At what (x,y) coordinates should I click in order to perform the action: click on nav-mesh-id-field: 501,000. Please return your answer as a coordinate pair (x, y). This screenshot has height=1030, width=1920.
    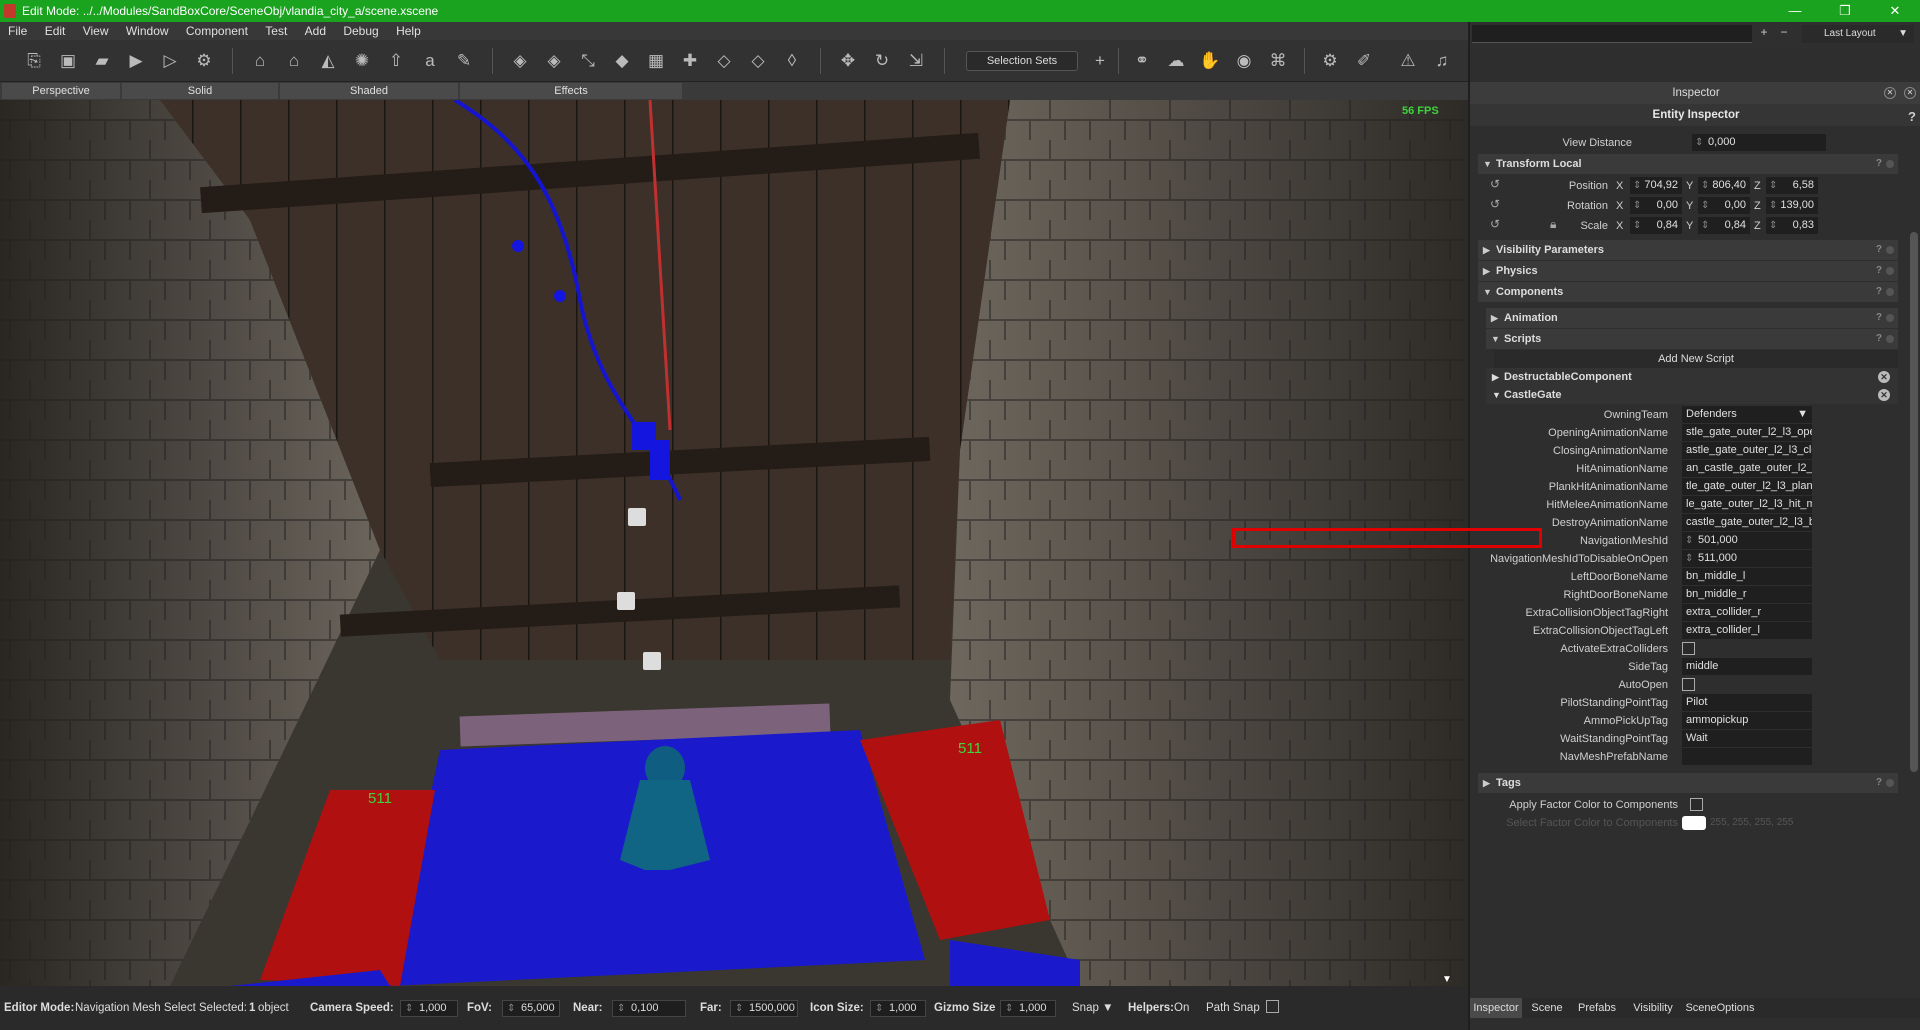
    Looking at the image, I should click on (1747, 540).